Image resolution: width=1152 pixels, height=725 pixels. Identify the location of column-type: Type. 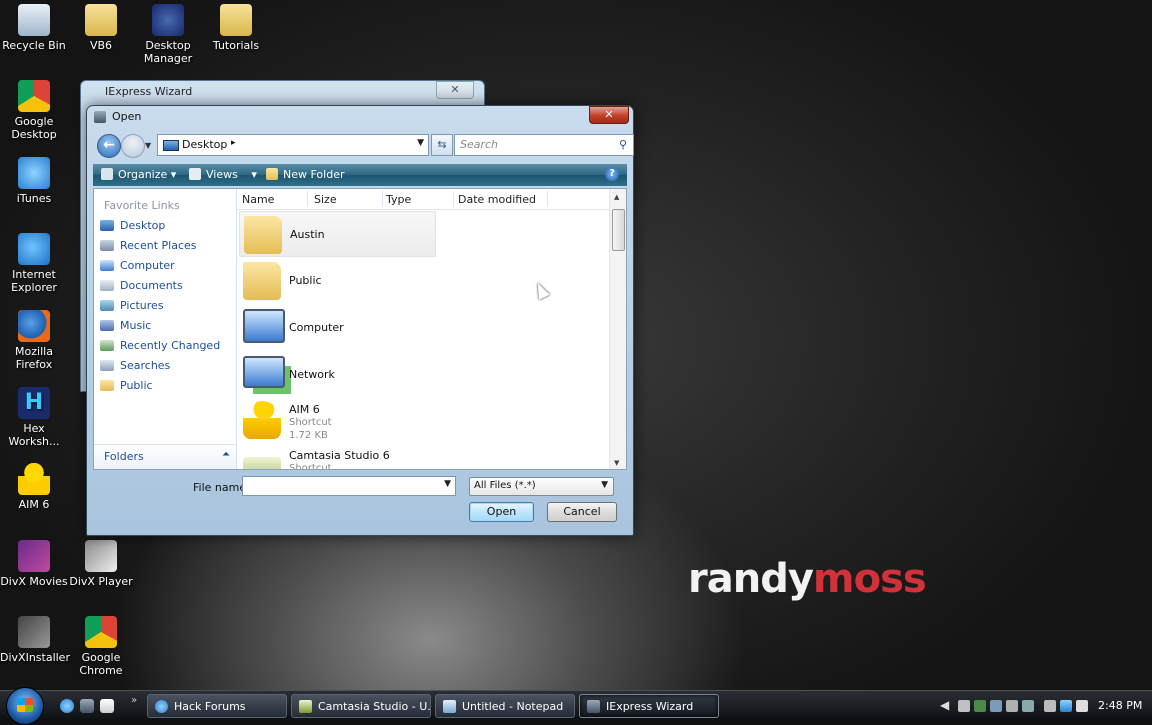
(398, 199).